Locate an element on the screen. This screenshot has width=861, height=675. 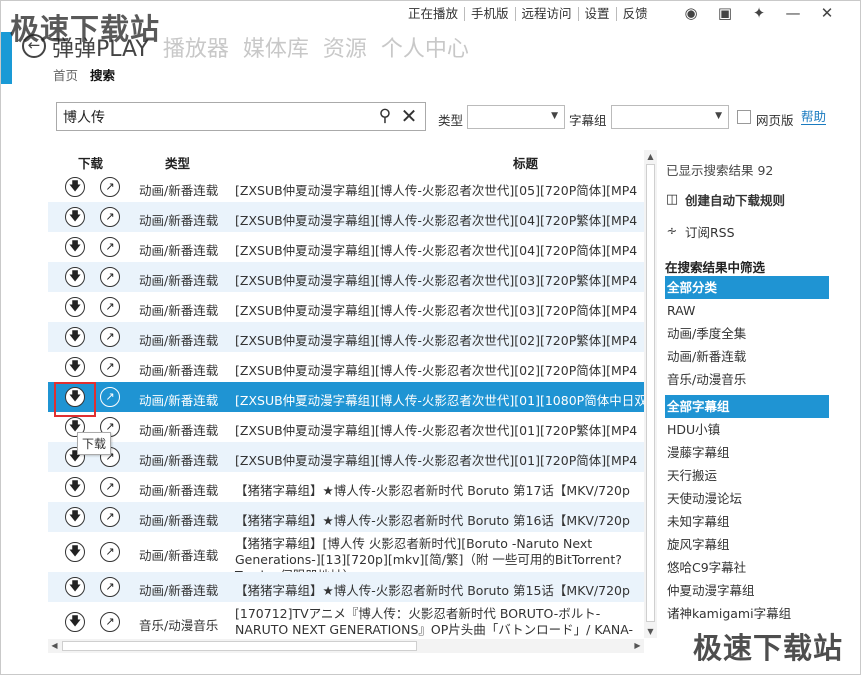
breadcrumb-home: 首页 is located at coordinates (65, 74).